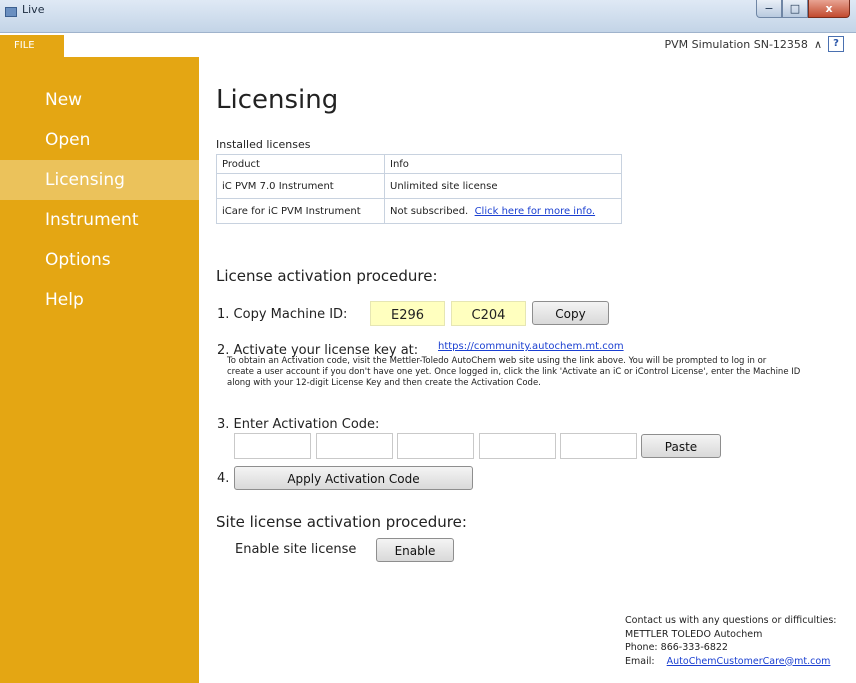 This screenshot has height=683, width=856. I want to click on sidebar-item-licensing: Licensing, so click(99, 180).